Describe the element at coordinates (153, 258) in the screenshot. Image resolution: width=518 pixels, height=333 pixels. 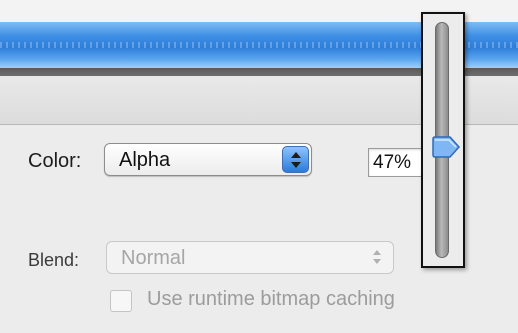
I see `blend-mode-value: Normal` at that location.